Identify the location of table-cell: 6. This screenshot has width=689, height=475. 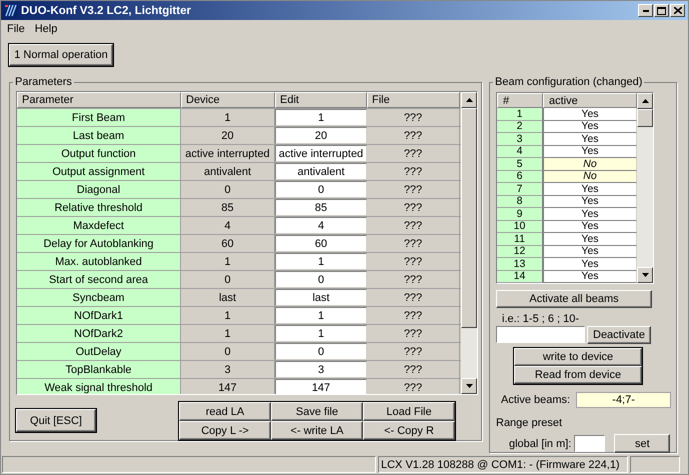
(520, 176).